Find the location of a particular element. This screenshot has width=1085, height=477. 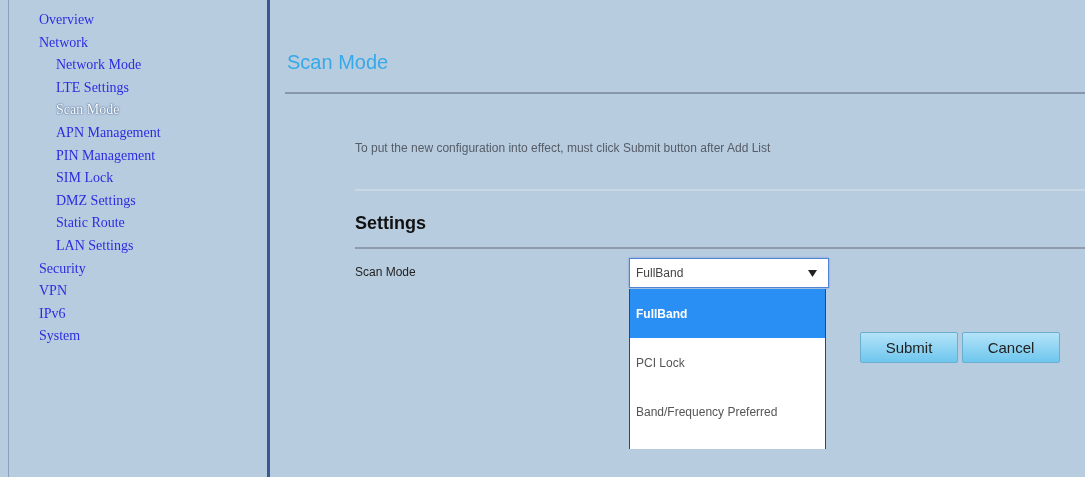

sidebar-item: LAN Settings is located at coordinates (71, 246).